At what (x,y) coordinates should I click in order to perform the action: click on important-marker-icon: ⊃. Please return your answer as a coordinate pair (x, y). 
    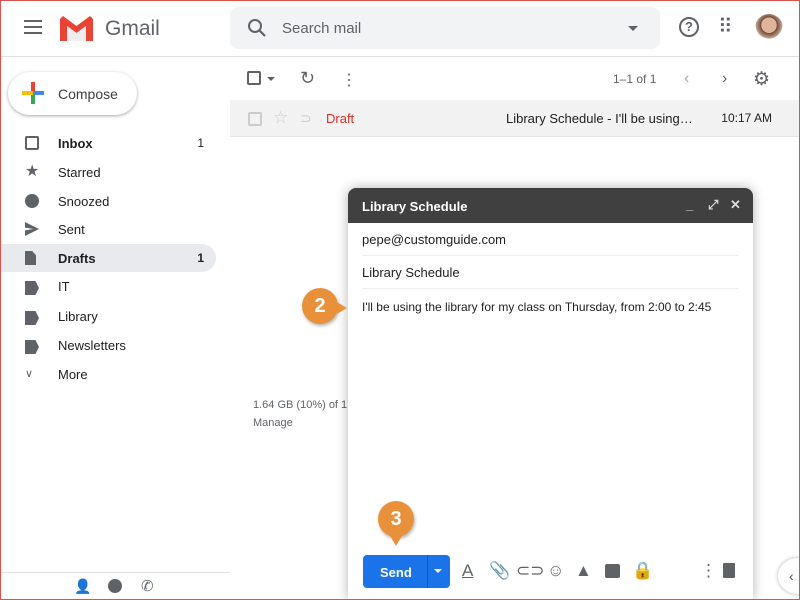
    Looking at the image, I should click on (306, 118).